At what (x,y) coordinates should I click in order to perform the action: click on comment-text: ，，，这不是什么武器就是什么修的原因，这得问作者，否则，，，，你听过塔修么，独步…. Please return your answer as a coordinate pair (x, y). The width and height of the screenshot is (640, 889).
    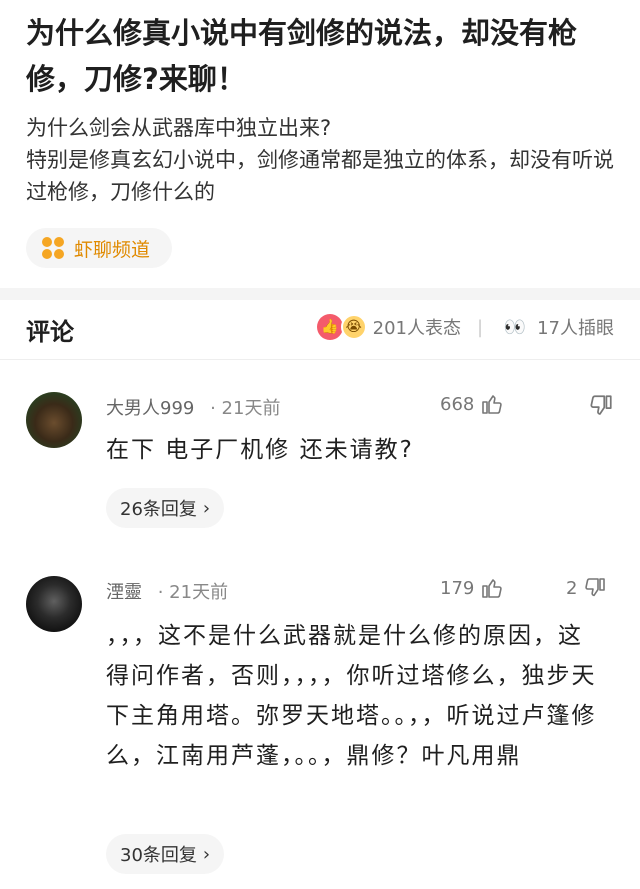
    Looking at the image, I should click on (351, 696).